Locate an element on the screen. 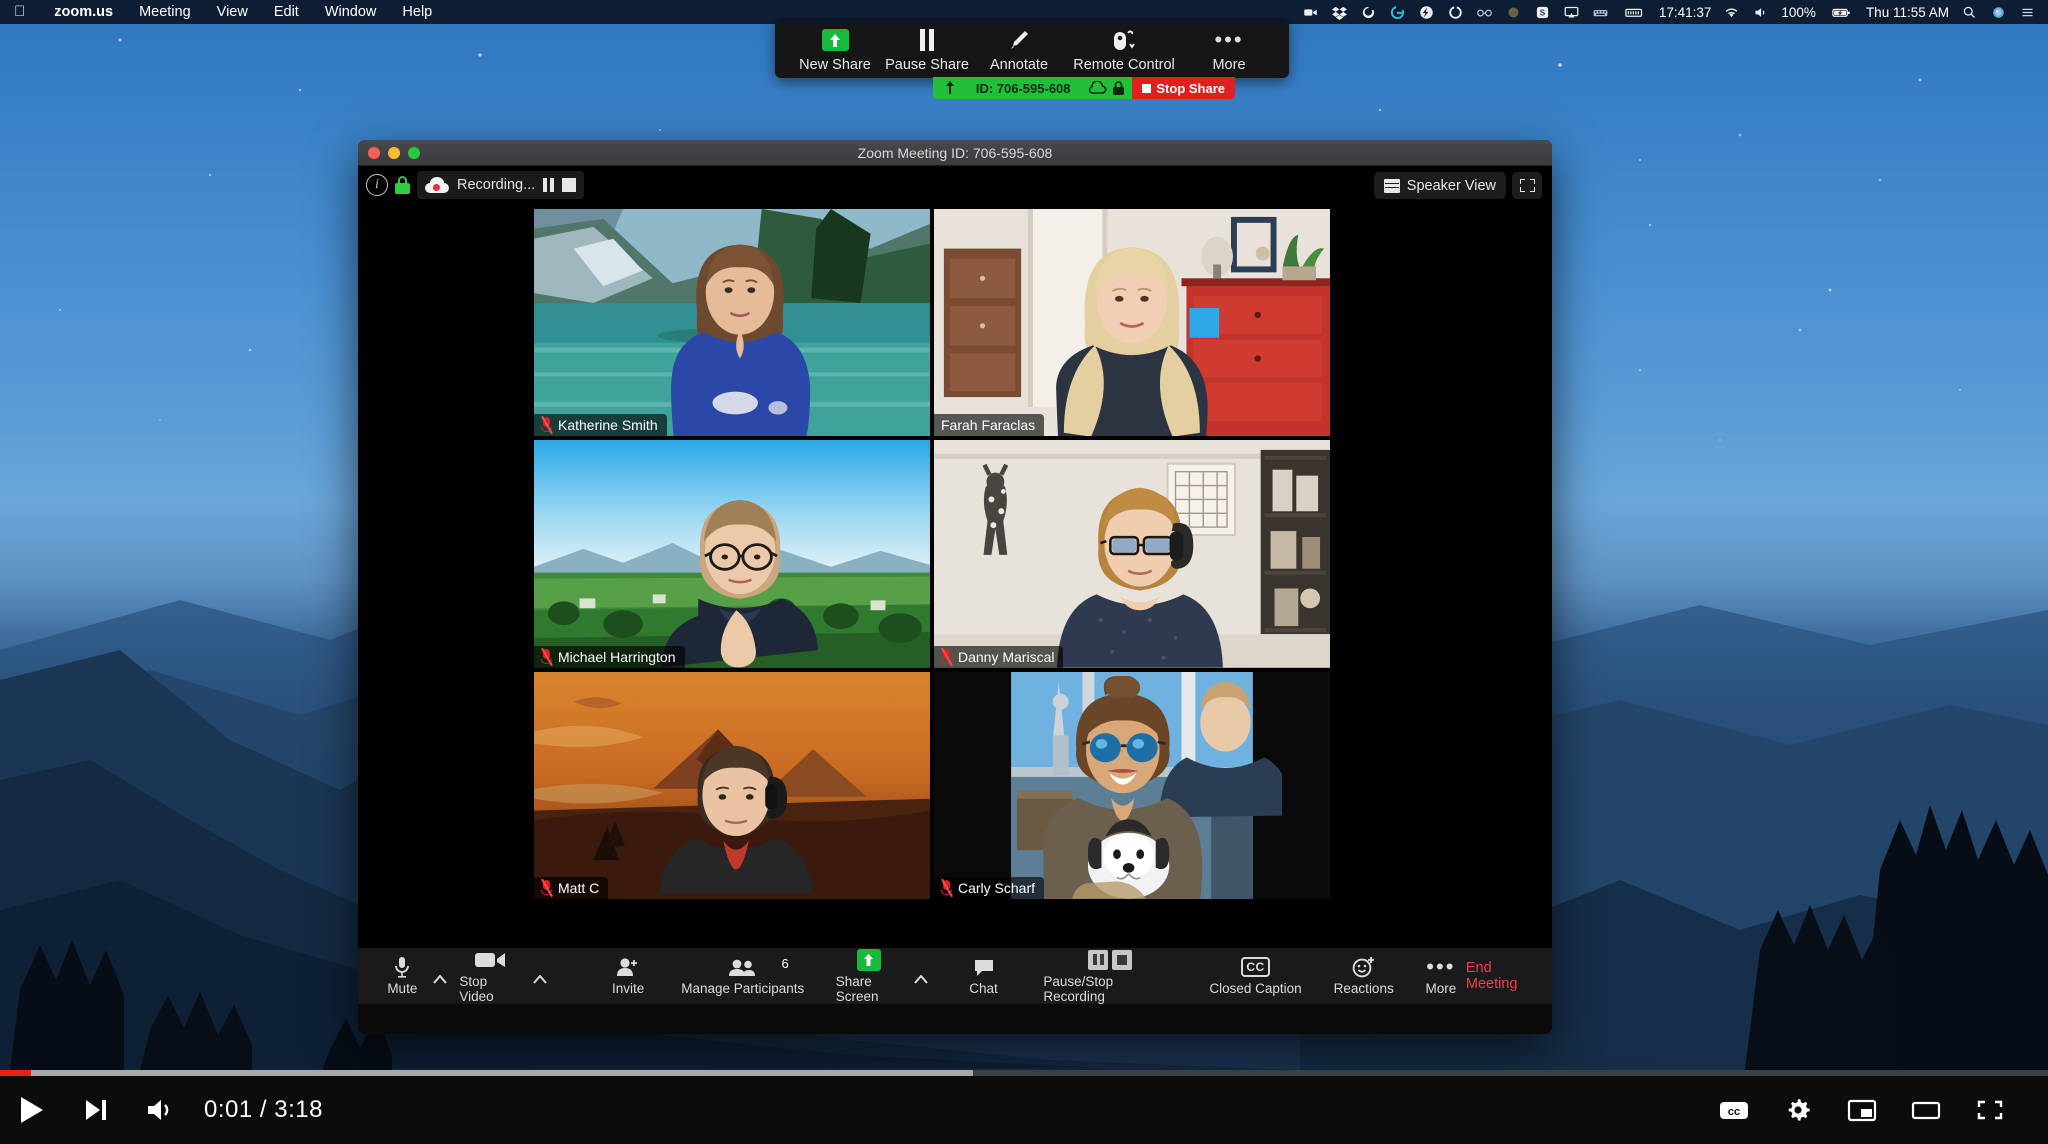 Image resolution: width=2048 pixels, height=1144 pixels. stop-share-button: Stop Share is located at coordinates (1183, 88).